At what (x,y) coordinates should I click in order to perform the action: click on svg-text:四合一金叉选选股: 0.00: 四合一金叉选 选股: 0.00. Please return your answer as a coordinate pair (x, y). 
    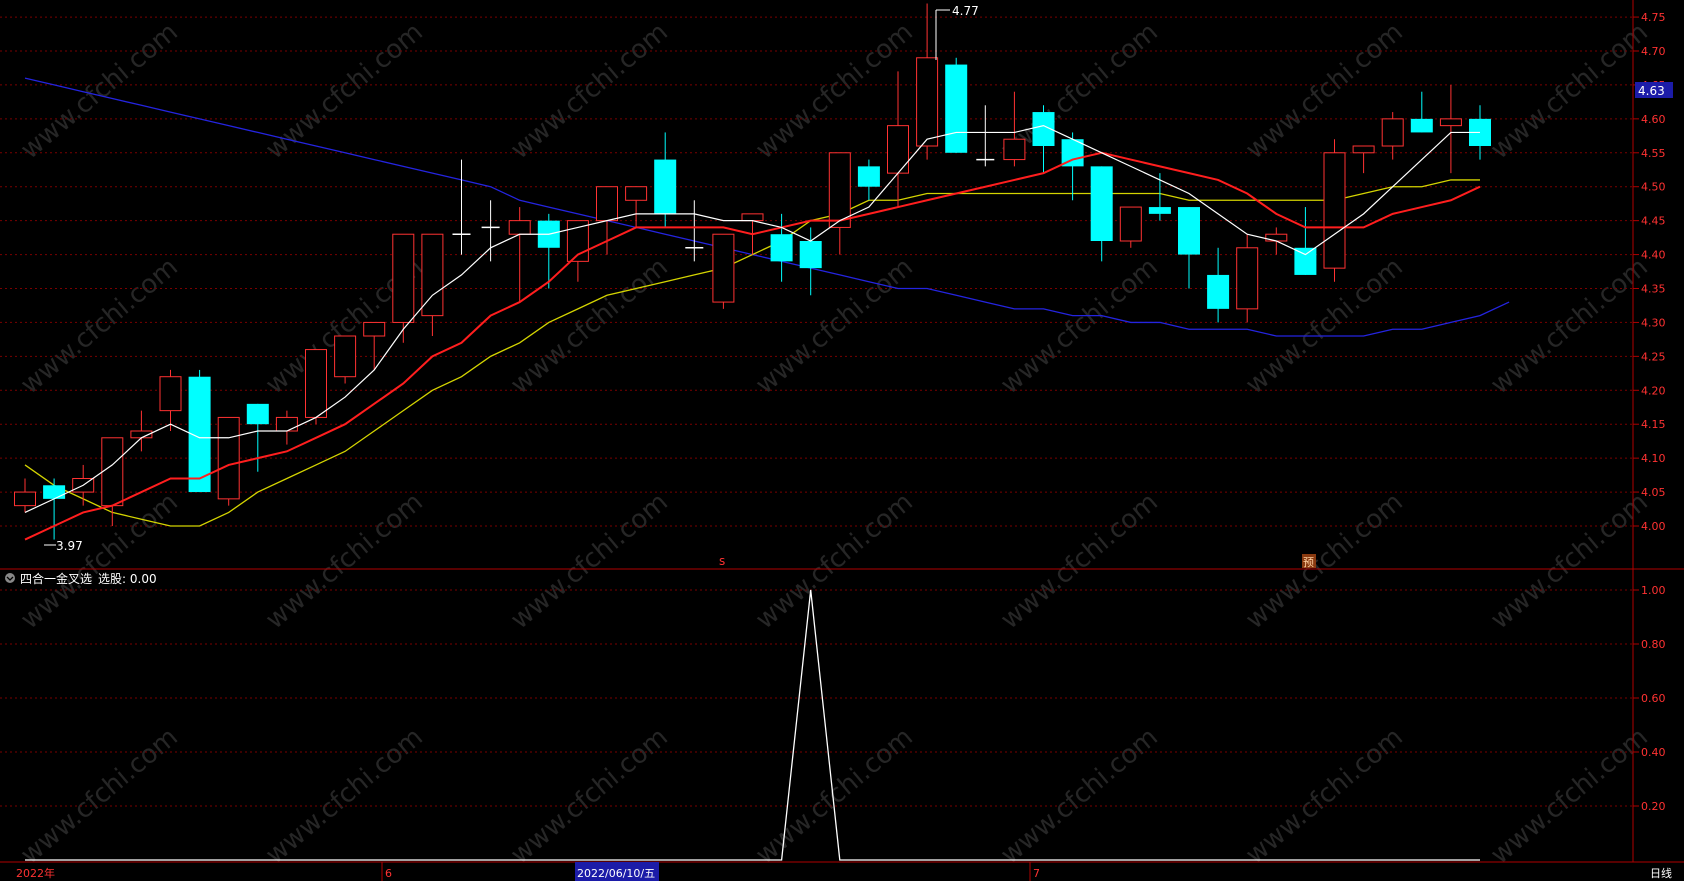
    Looking at the image, I should click on (88, 578).